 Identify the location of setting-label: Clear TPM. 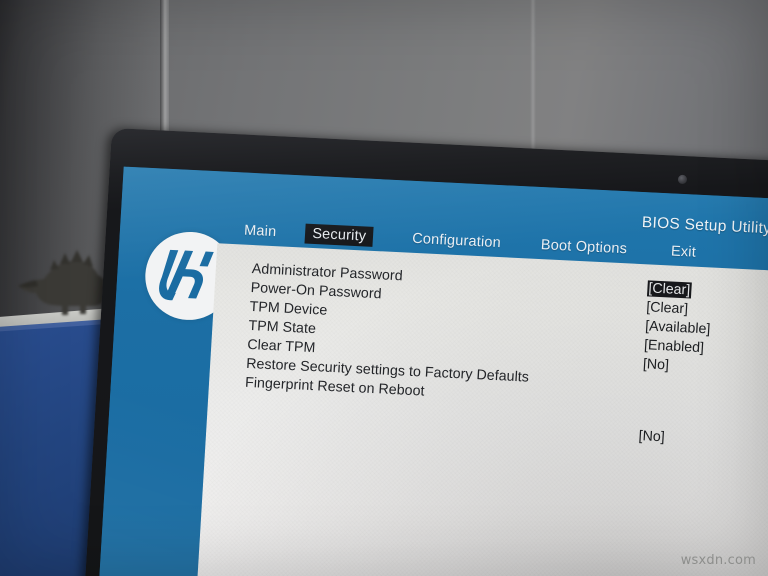
(281, 346).